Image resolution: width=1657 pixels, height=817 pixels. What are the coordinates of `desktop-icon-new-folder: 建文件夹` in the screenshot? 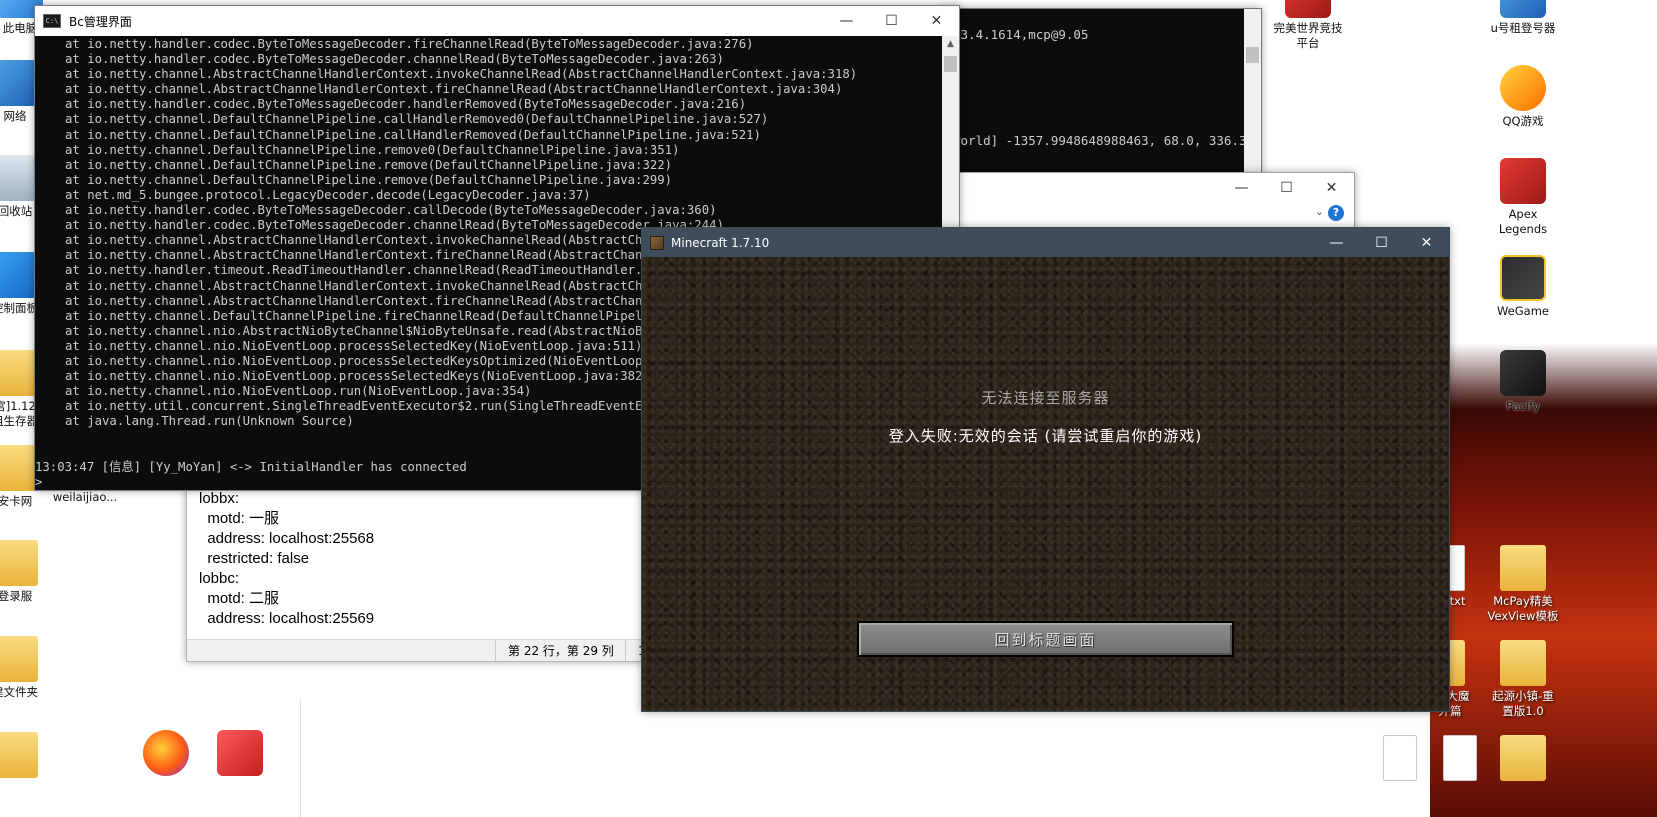 It's located at (27, 668).